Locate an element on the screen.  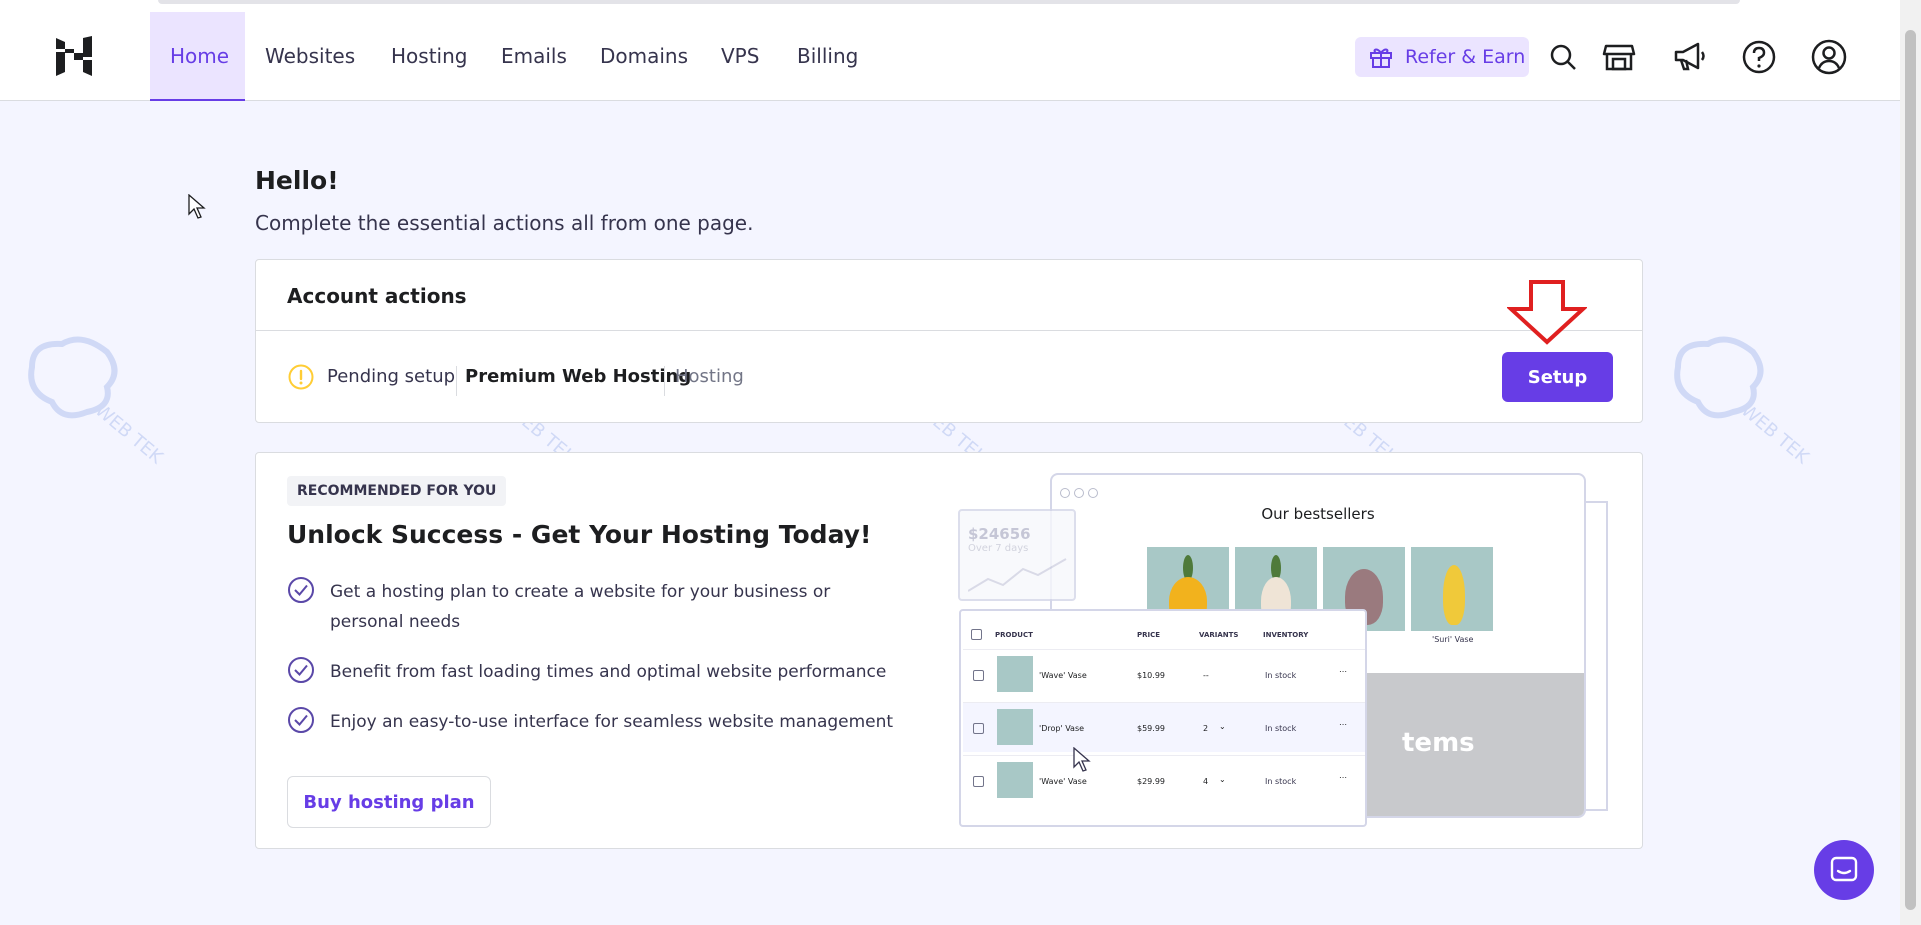
buy-hosting-plan-button: Buy hosting plan is located at coordinates (389, 802).